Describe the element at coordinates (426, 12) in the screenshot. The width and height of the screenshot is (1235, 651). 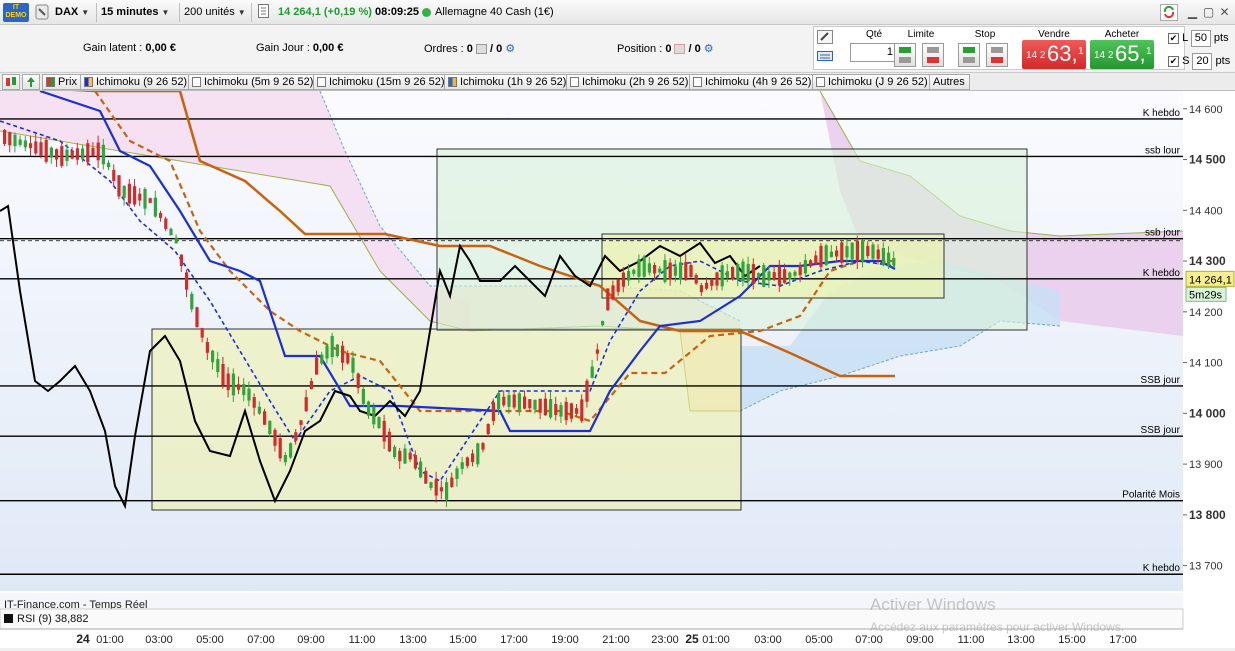
I see `market-open-icon` at that location.